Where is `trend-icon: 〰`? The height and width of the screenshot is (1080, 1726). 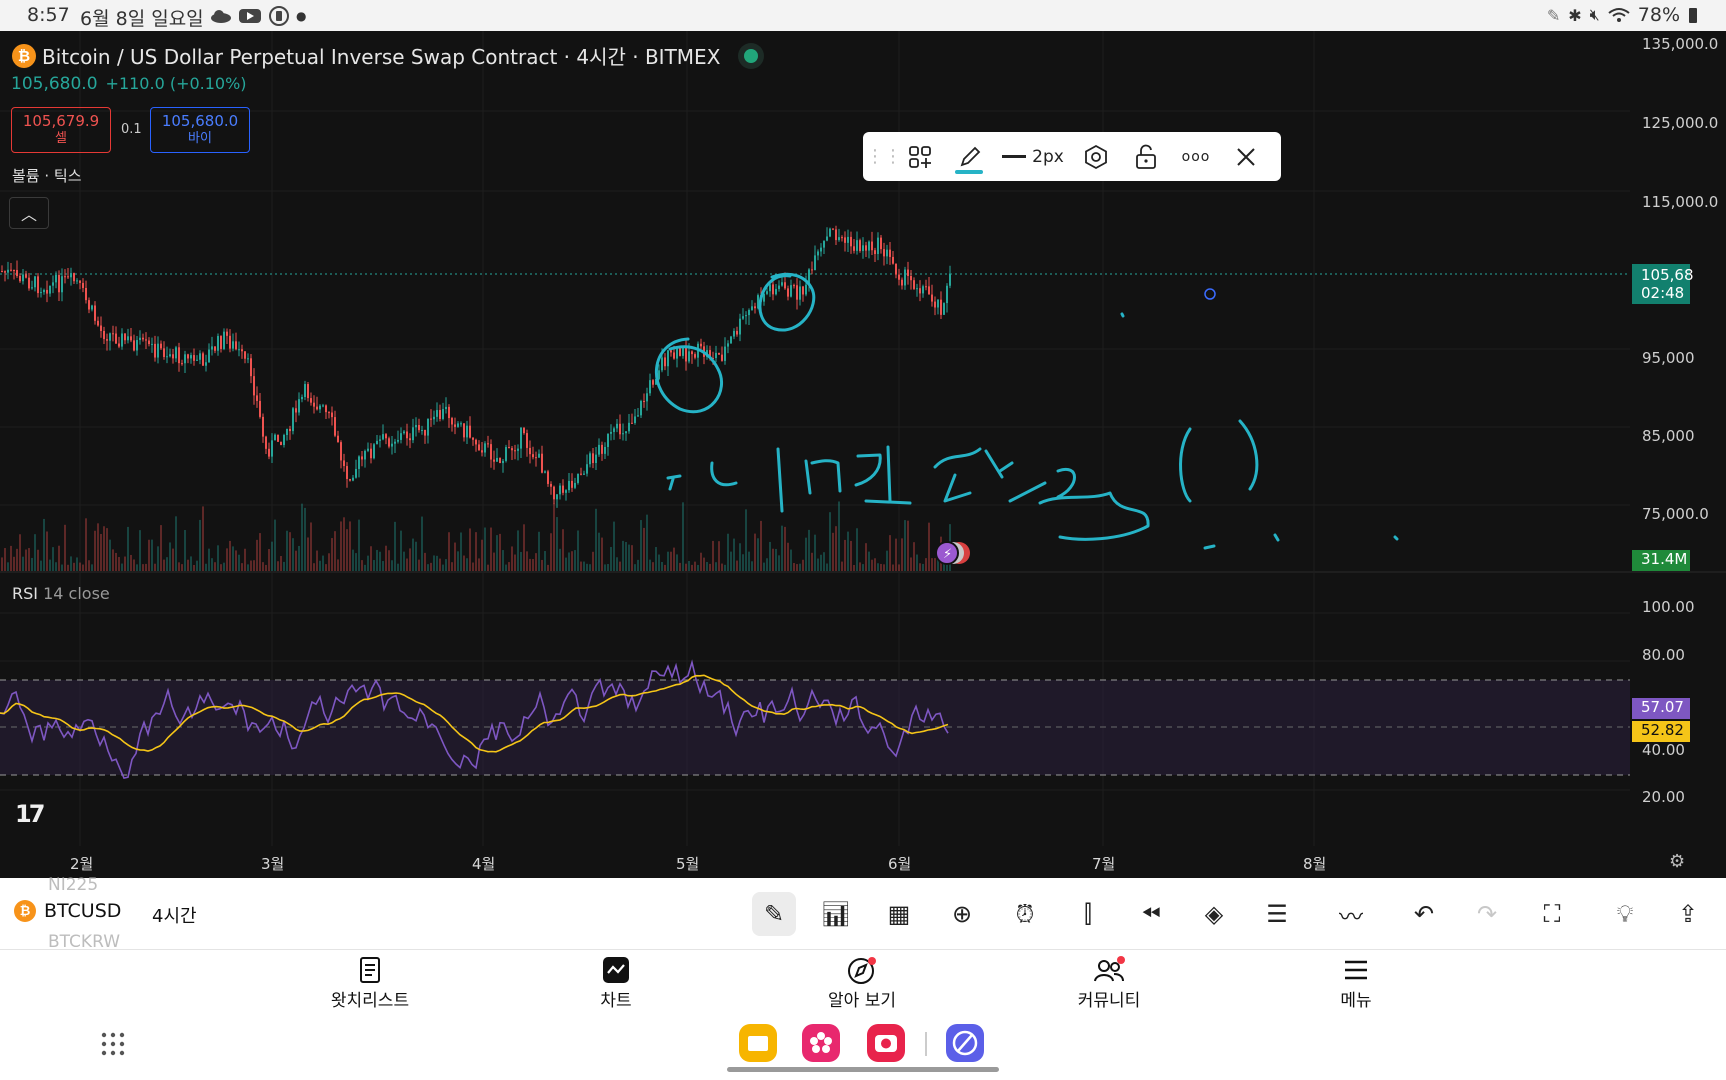
trend-icon: 〰 is located at coordinates (1351, 916).